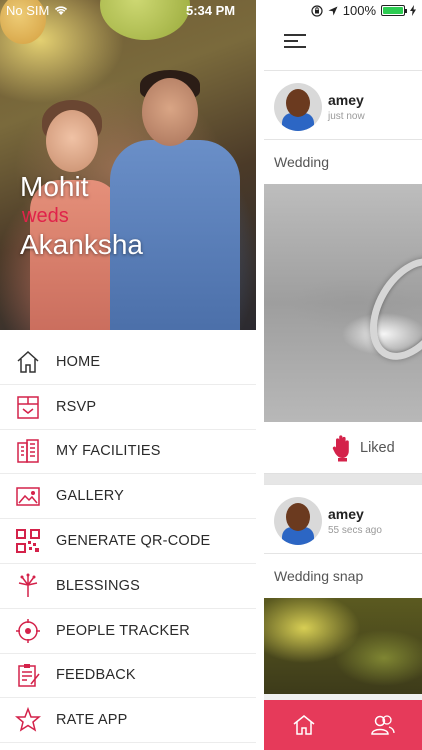 The width and height of the screenshot is (422, 750). What do you see at coordinates (413, 10) in the screenshot?
I see `charging-icon` at bounding box center [413, 10].